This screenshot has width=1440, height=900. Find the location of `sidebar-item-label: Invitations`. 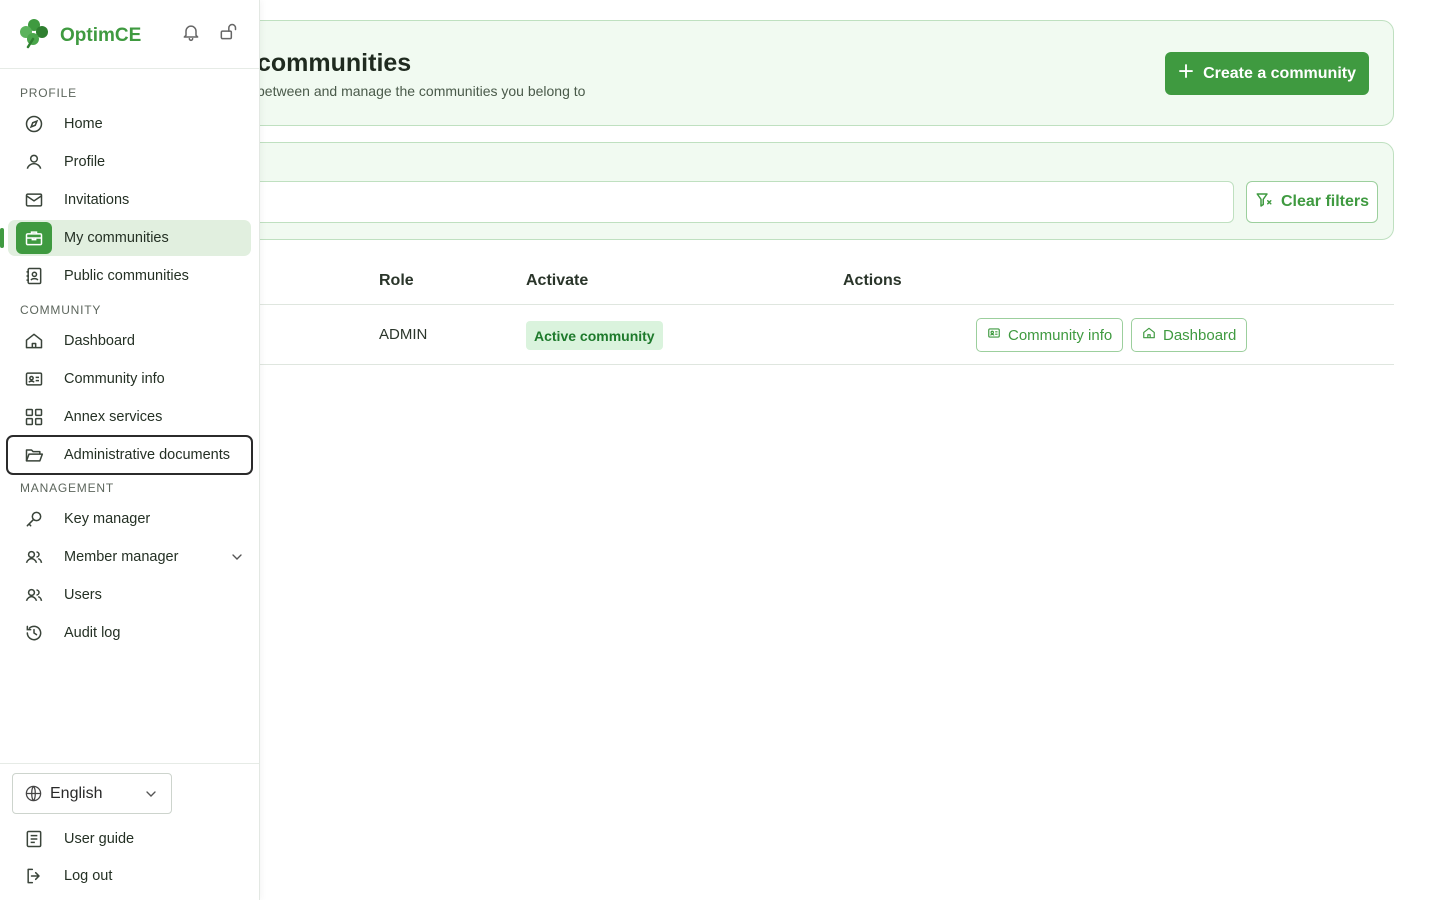

sidebar-item-label: Invitations is located at coordinates (97, 200).